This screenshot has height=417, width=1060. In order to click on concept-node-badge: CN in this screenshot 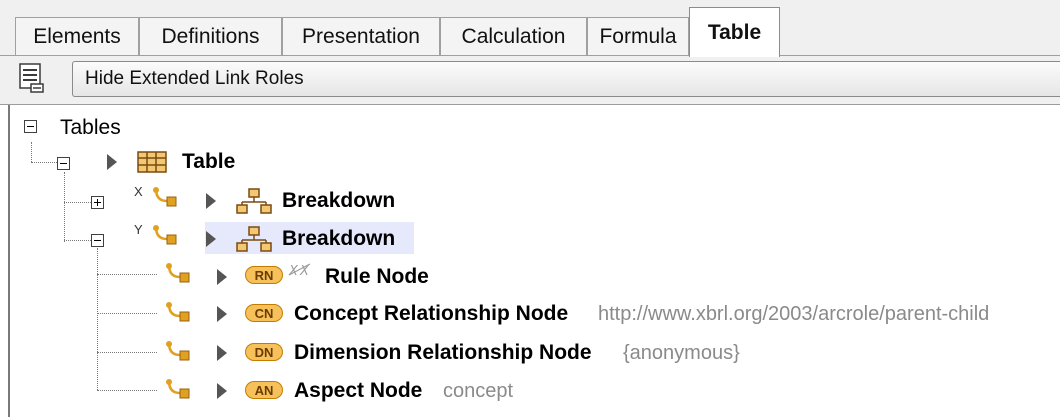, I will do `click(264, 313)`.